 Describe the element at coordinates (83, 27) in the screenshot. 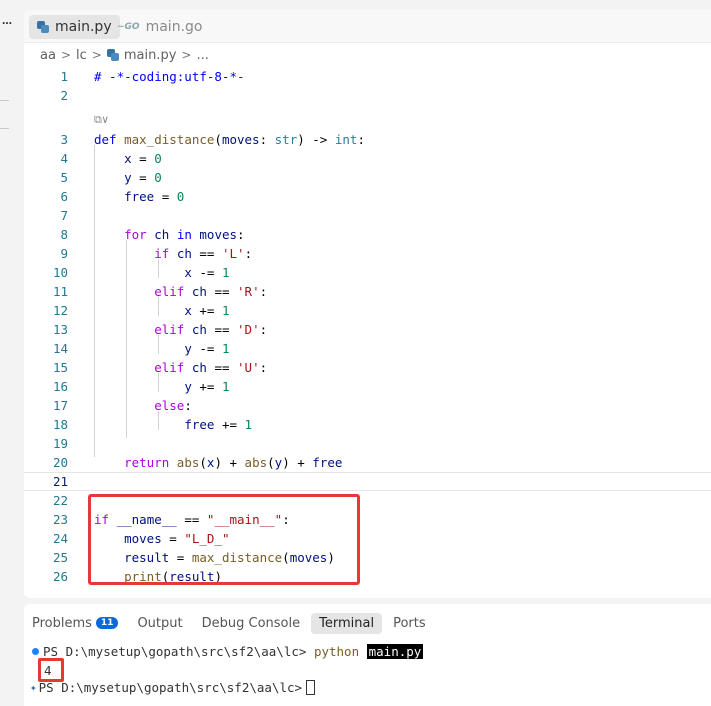

I see `tab-label: main.py` at that location.